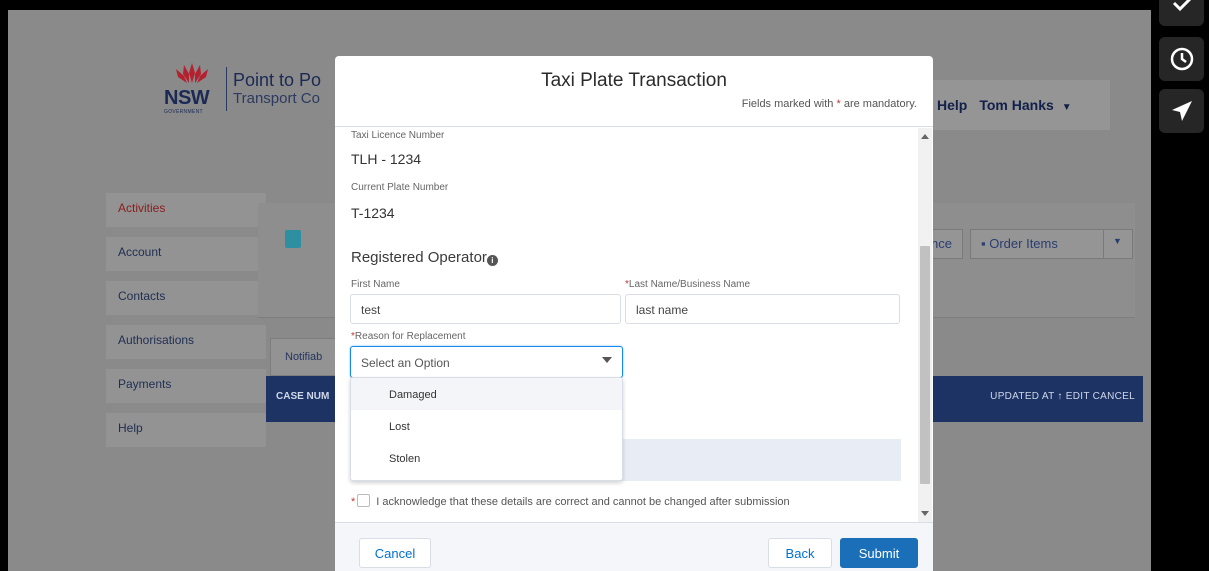 This screenshot has width=1209, height=571. Describe the element at coordinates (925, 513) in the screenshot. I see `scroll-down-icon` at that location.